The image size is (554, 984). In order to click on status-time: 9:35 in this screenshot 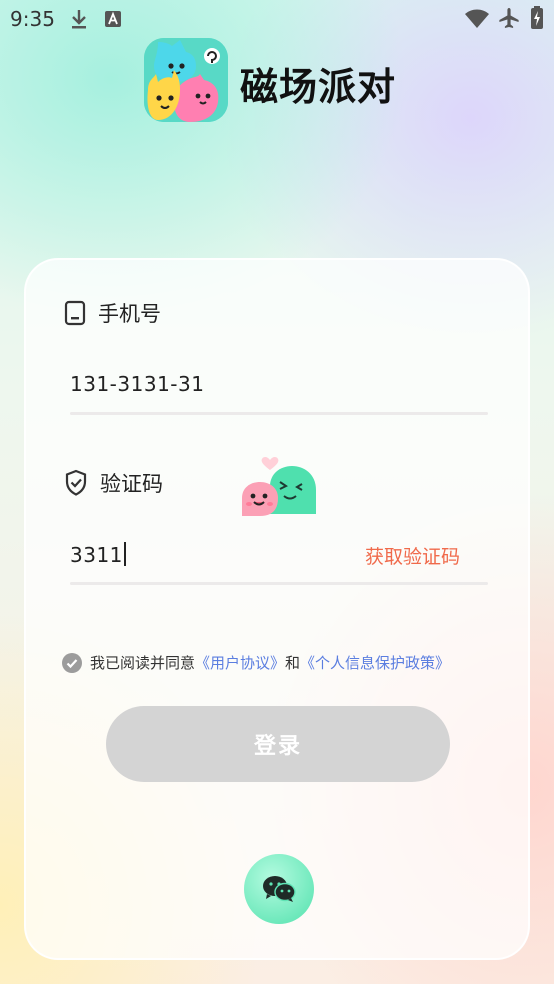, I will do `click(32, 19)`.